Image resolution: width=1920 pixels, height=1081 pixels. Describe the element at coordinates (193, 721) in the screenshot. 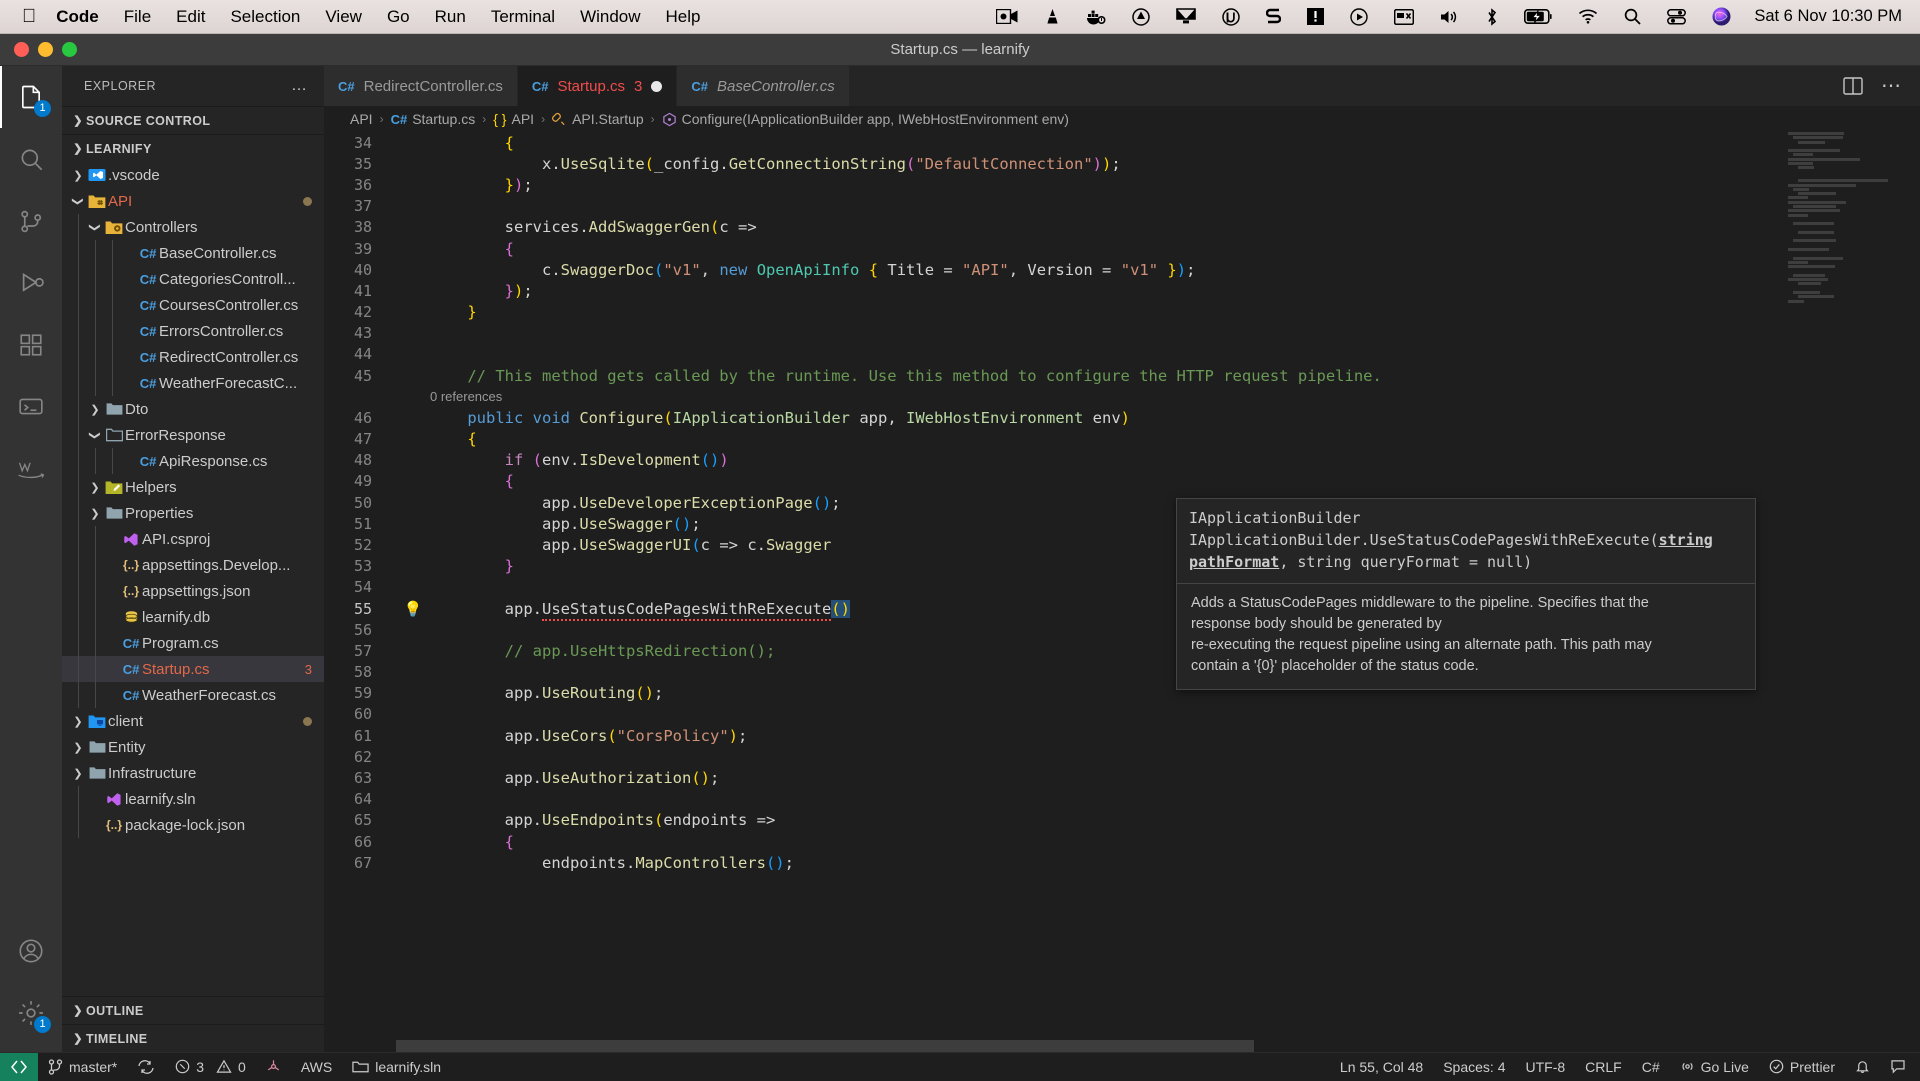

I see `tree-folder-row: ❯ client` at that location.